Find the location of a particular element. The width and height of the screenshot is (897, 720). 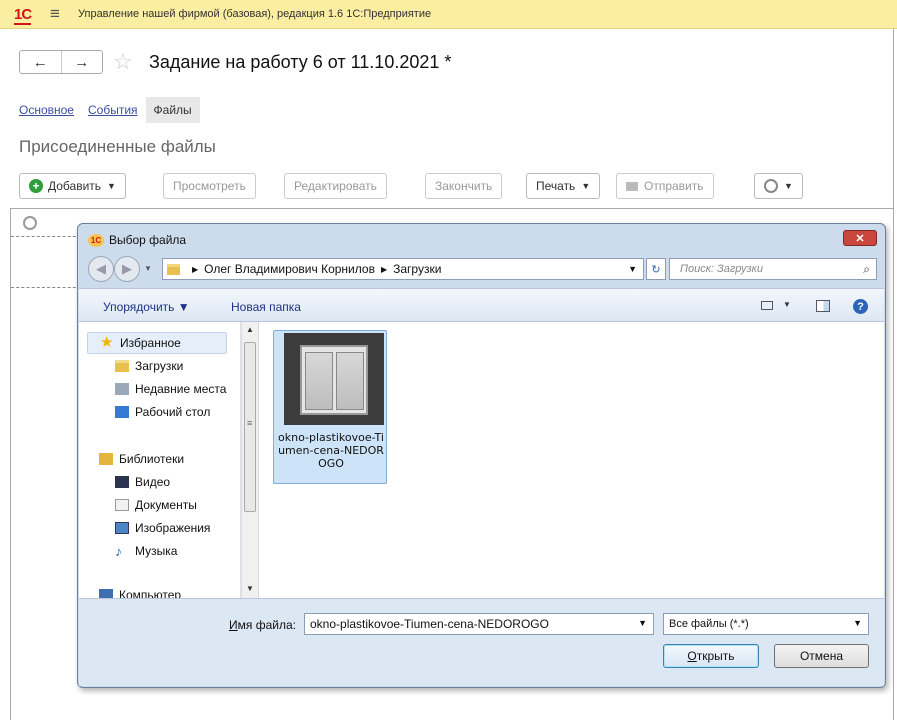

refresh-button: ↻ is located at coordinates (656, 269).